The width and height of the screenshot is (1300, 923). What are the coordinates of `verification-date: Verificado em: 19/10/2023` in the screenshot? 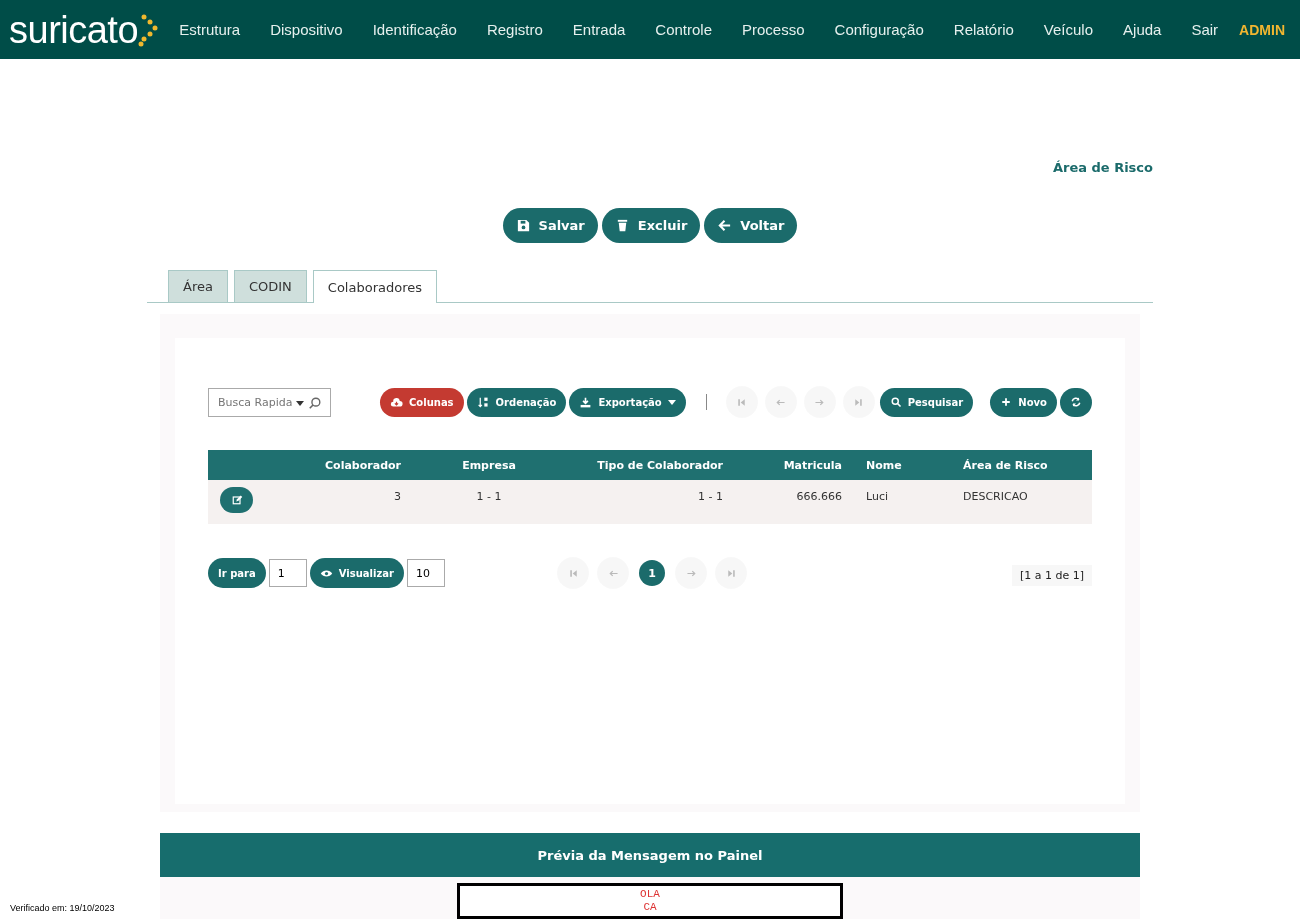 It's located at (62, 908).